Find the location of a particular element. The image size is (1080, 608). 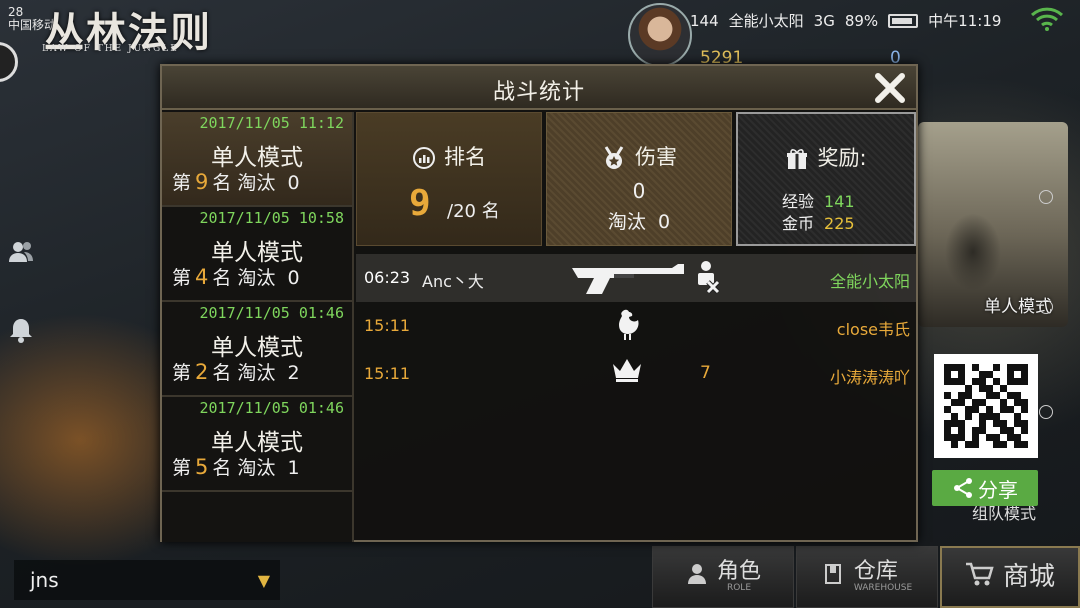

event-time: 06:23 is located at coordinates (387, 277).